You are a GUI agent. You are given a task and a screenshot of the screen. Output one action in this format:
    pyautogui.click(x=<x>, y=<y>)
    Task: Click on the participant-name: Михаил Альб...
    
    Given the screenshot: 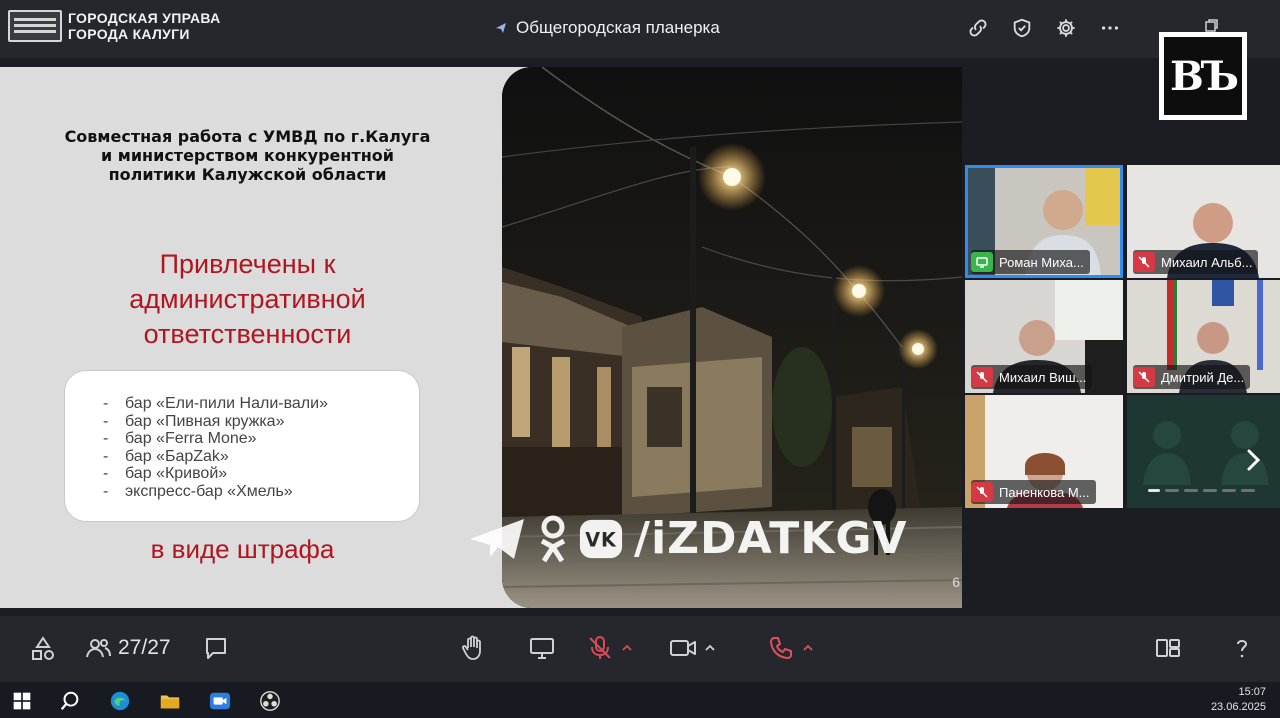 What is the action you would take?
    pyautogui.click(x=1207, y=262)
    